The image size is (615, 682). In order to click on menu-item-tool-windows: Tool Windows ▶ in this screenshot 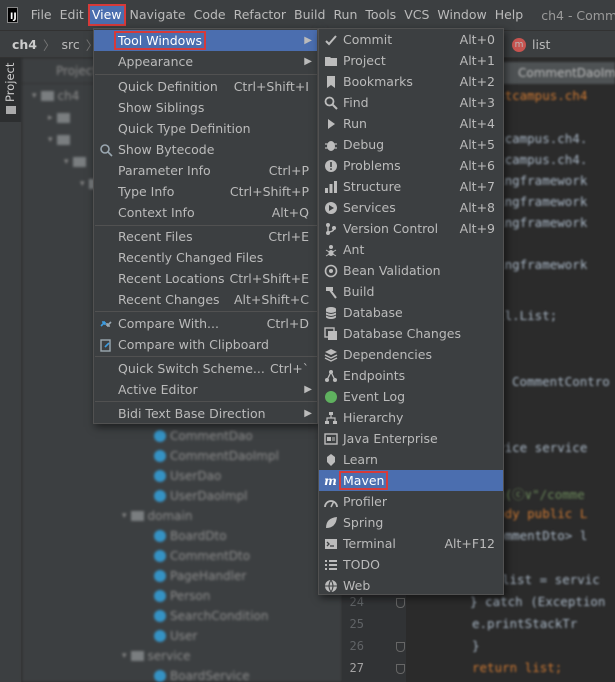, I will do `click(205, 40)`.